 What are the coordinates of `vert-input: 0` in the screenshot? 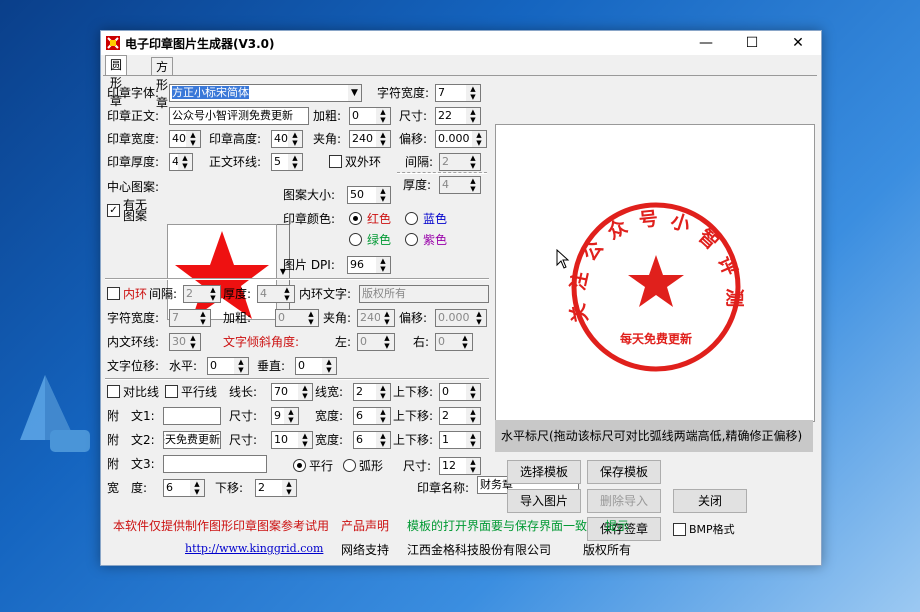 It's located at (309, 366).